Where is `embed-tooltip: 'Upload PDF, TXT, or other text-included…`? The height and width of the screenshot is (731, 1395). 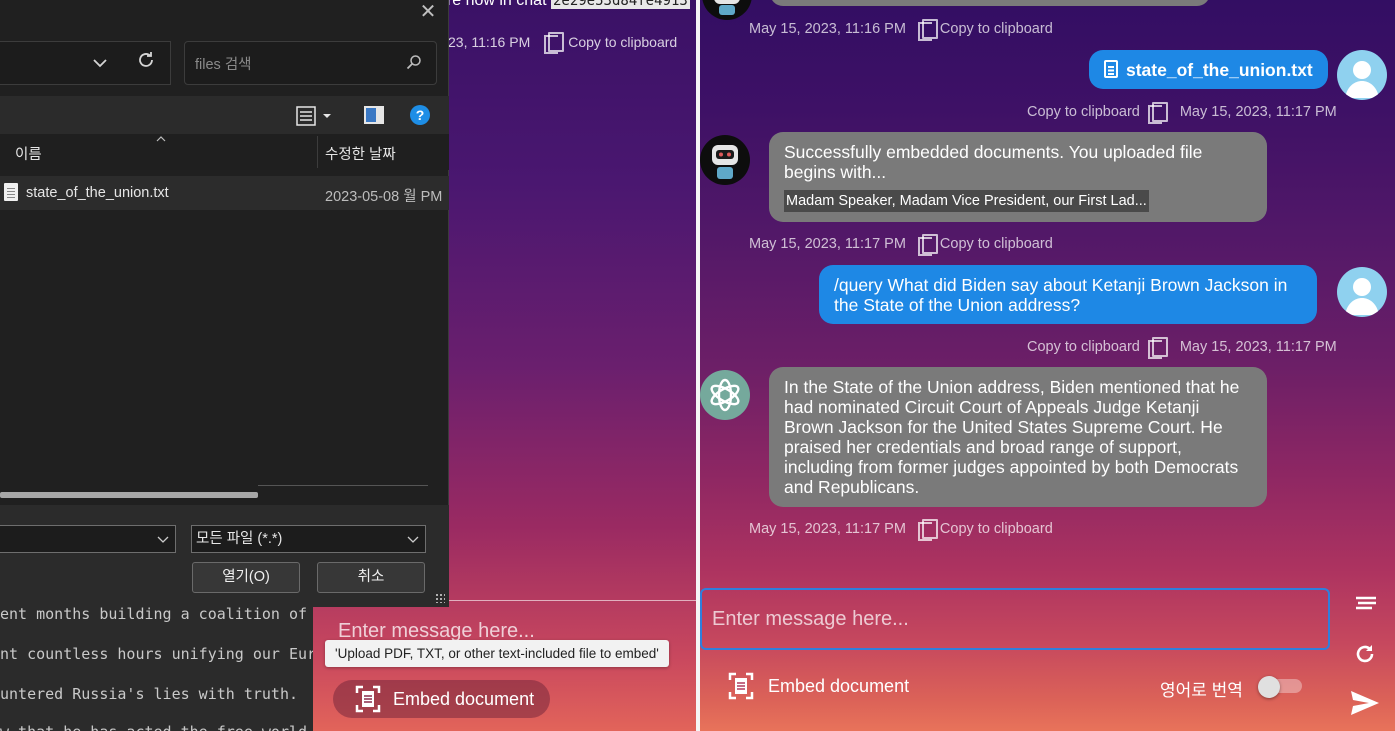 embed-tooltip: 'Upload PDF, TXT, or other text-included… is located at coordinates (497, 653).